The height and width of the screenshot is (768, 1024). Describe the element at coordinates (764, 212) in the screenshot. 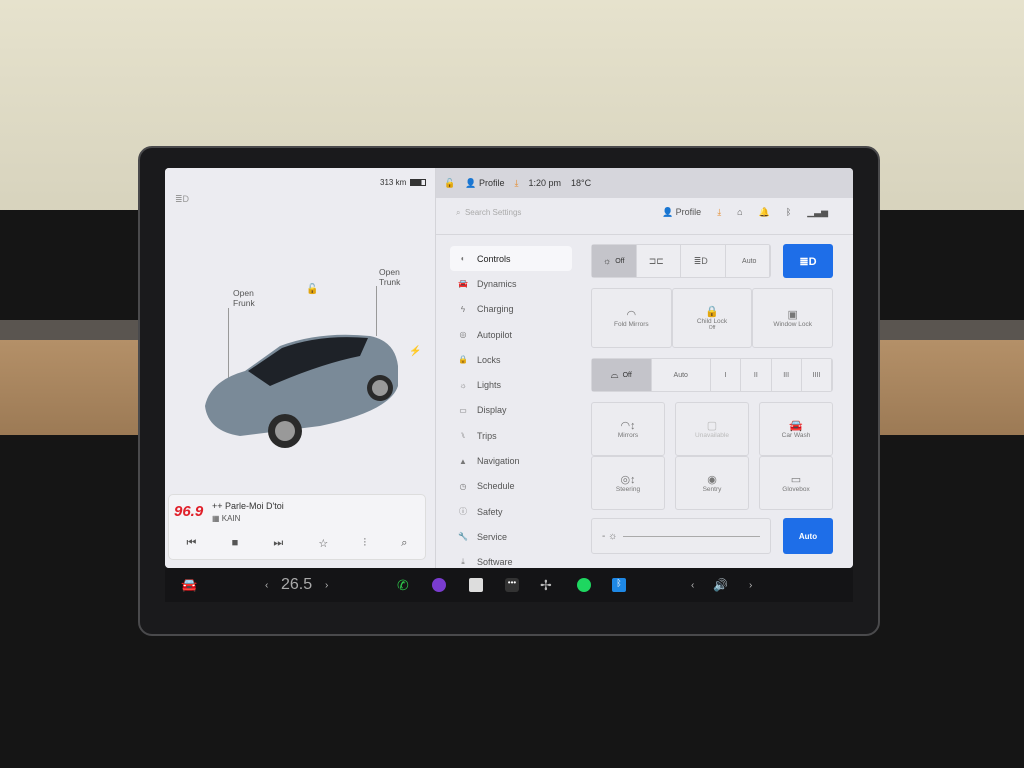

I see `bell-icon: 🔔` at that location.